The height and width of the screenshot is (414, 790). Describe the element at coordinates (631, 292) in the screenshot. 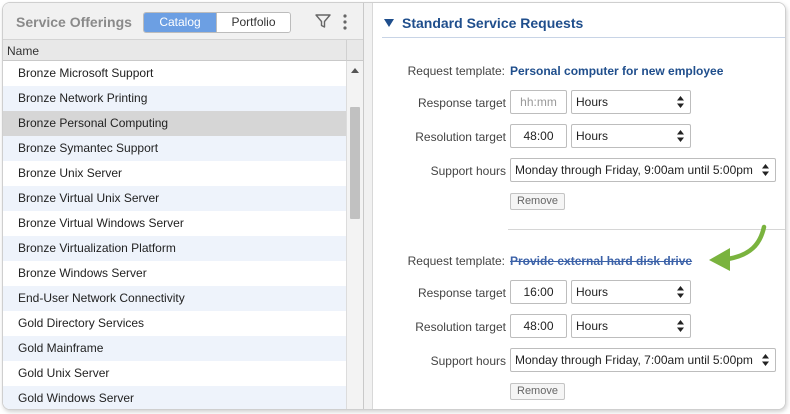

I see `response-unit-select-2: Hours` at that location.